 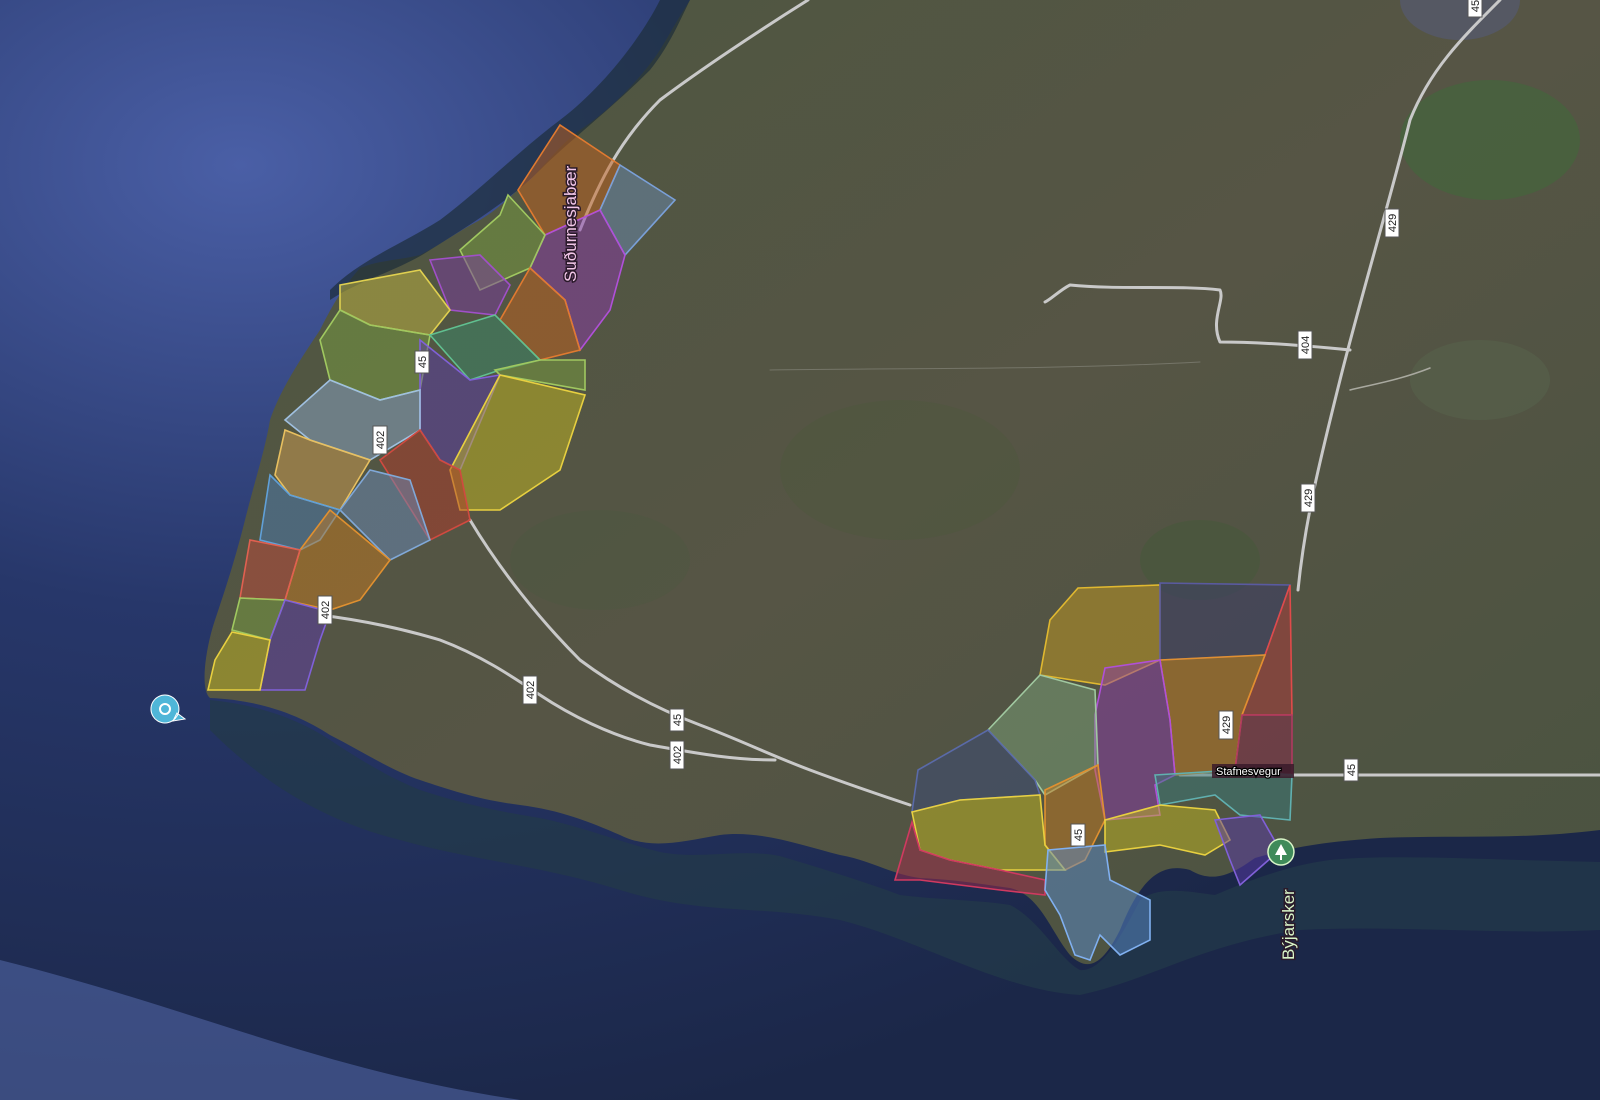 I want to click on road-shield: 404, so click(x=1305, y=345).